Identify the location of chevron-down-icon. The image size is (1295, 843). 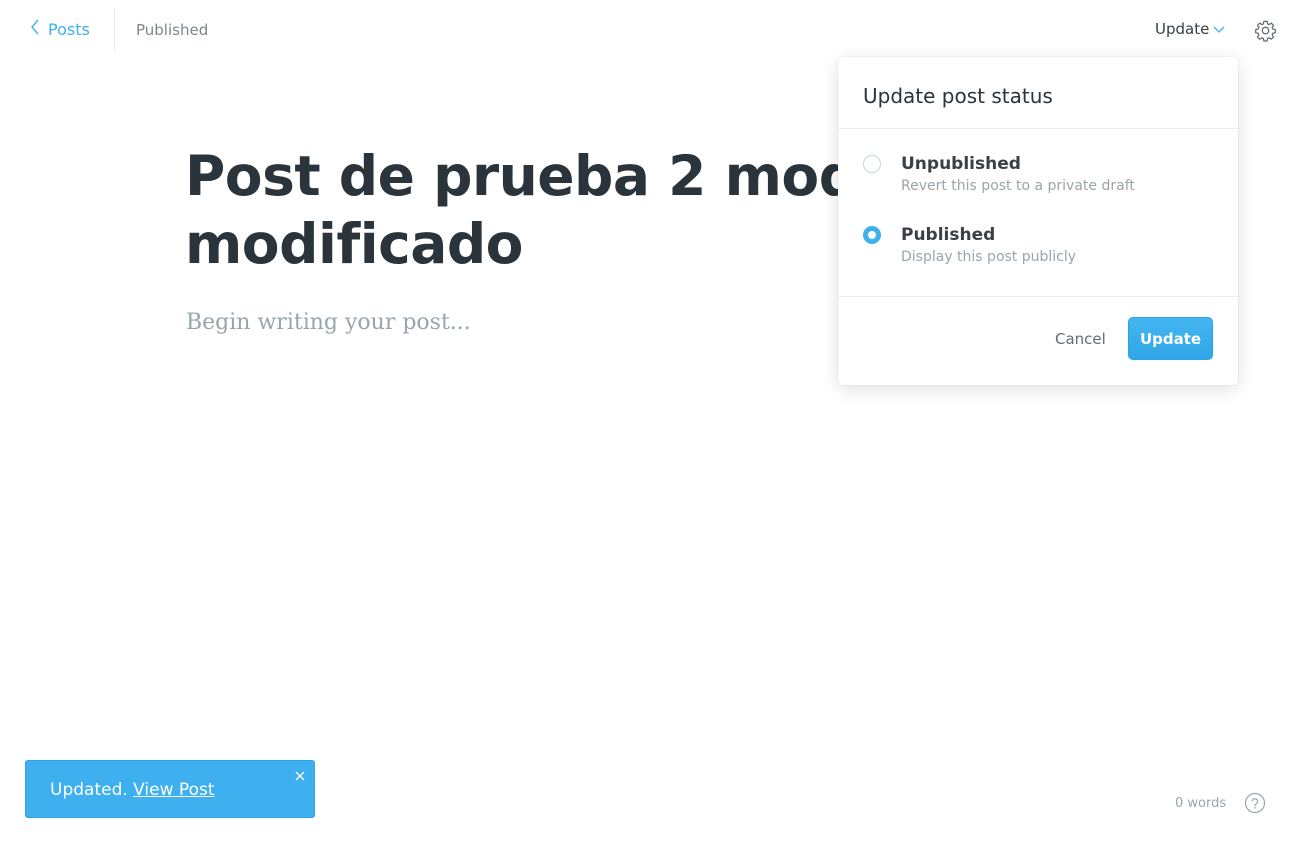
(1219, 29).